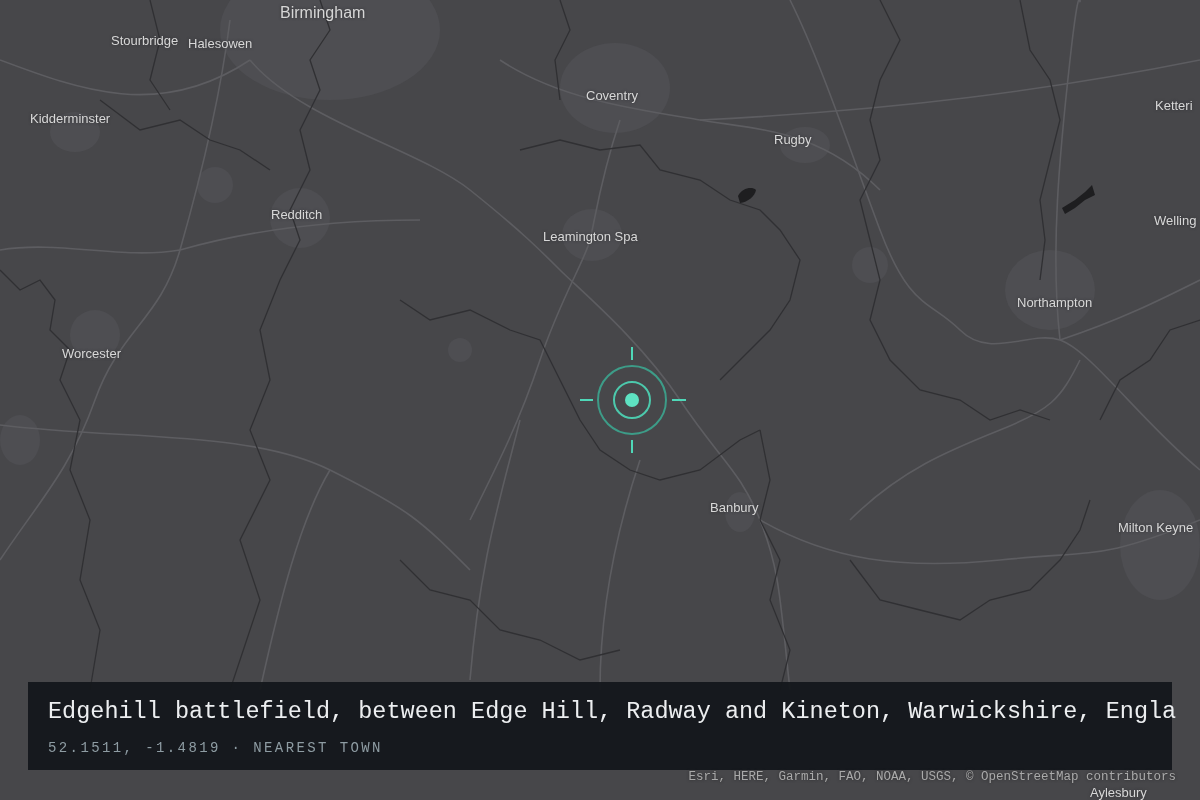 The image size is (1200, 800). I want to click on place-label: Redditch, so click(297, 214).